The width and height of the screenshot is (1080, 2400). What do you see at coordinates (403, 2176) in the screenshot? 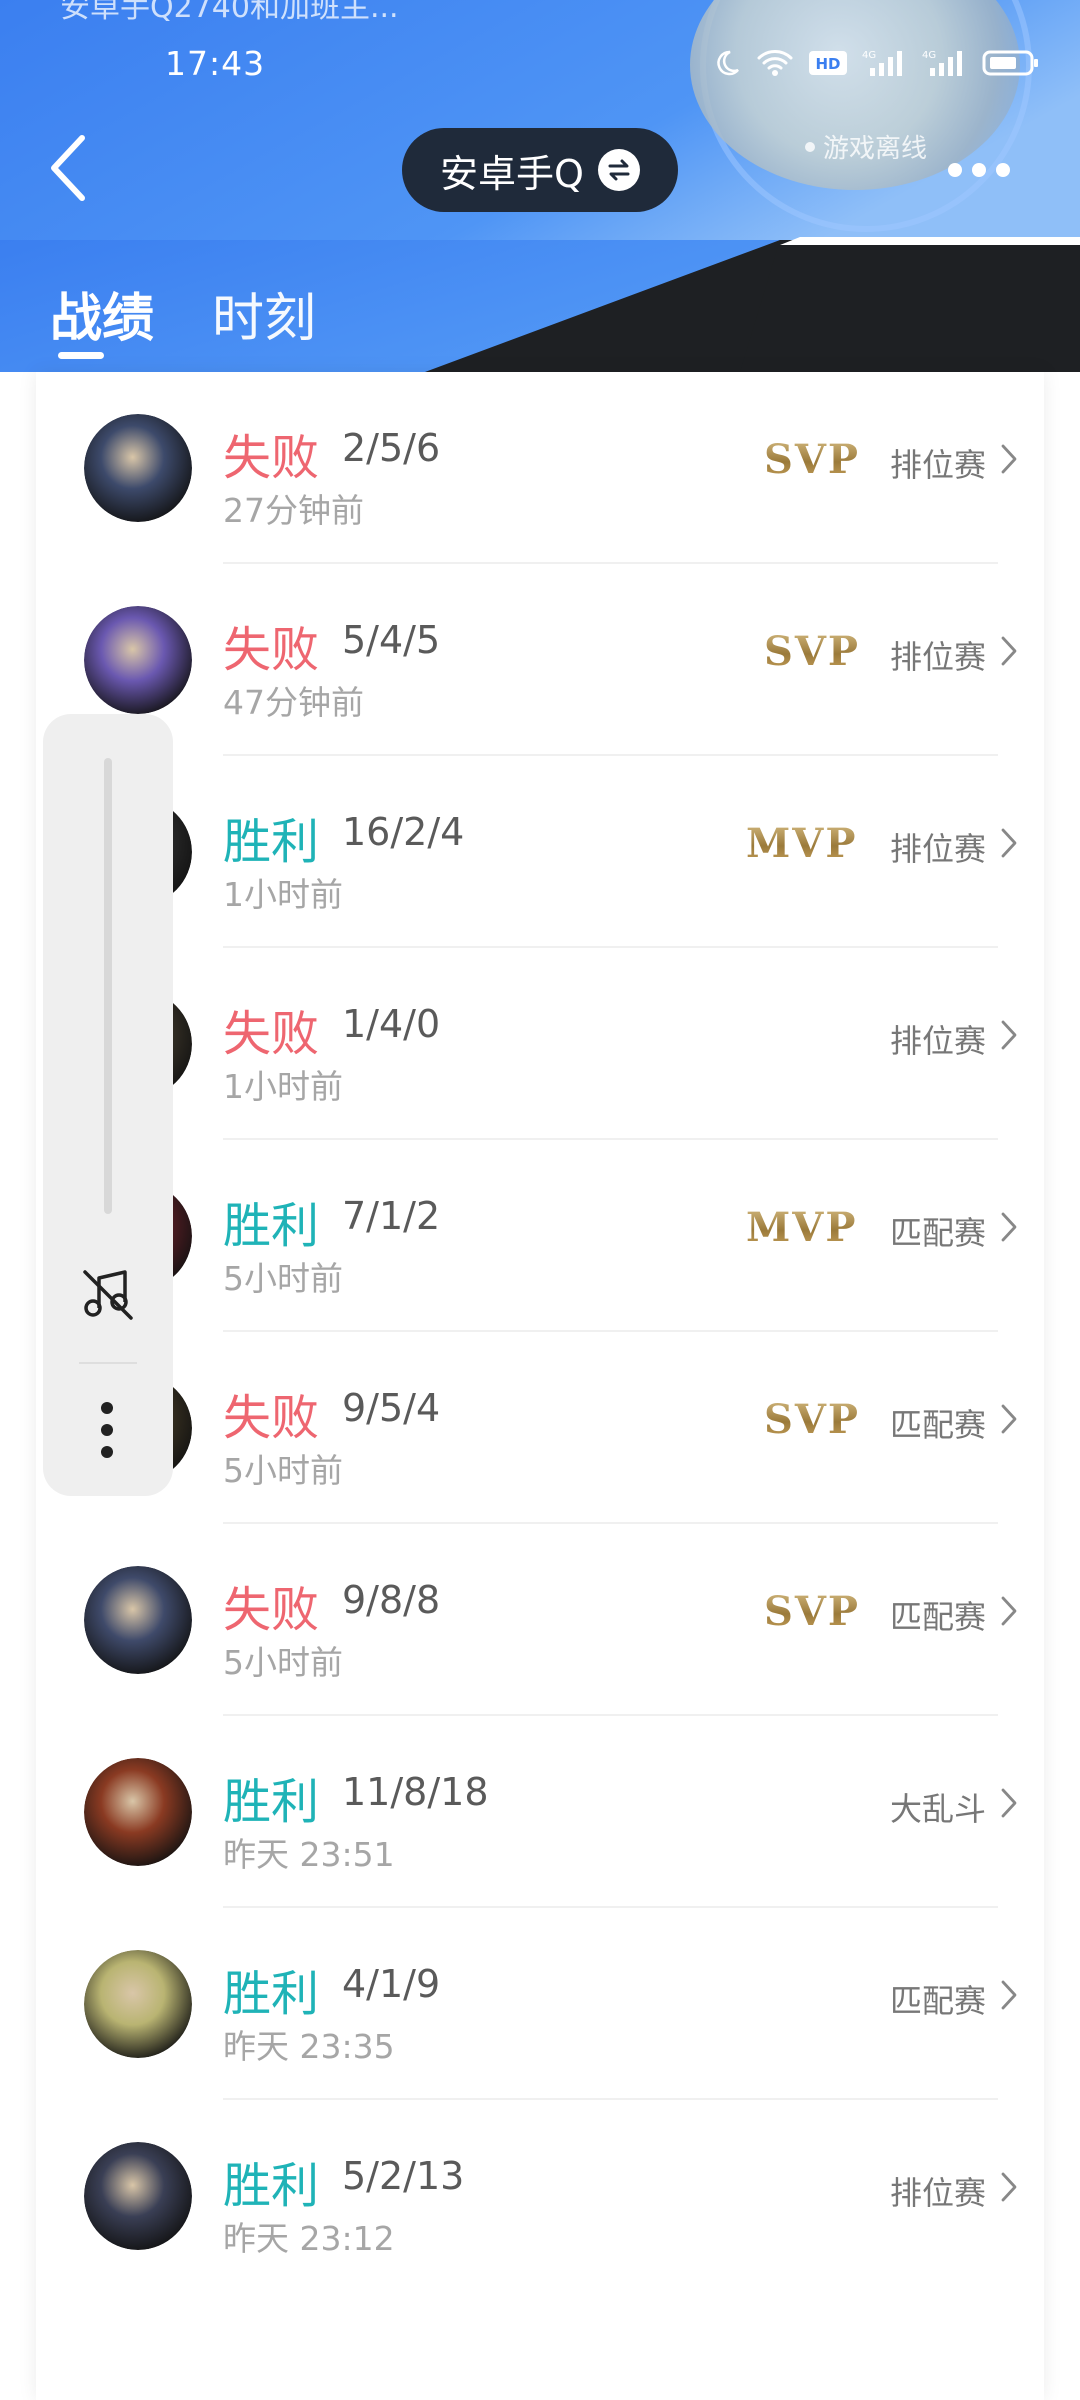
I see `match-kda: 5/2/13` at bounding box center [403, 2176].